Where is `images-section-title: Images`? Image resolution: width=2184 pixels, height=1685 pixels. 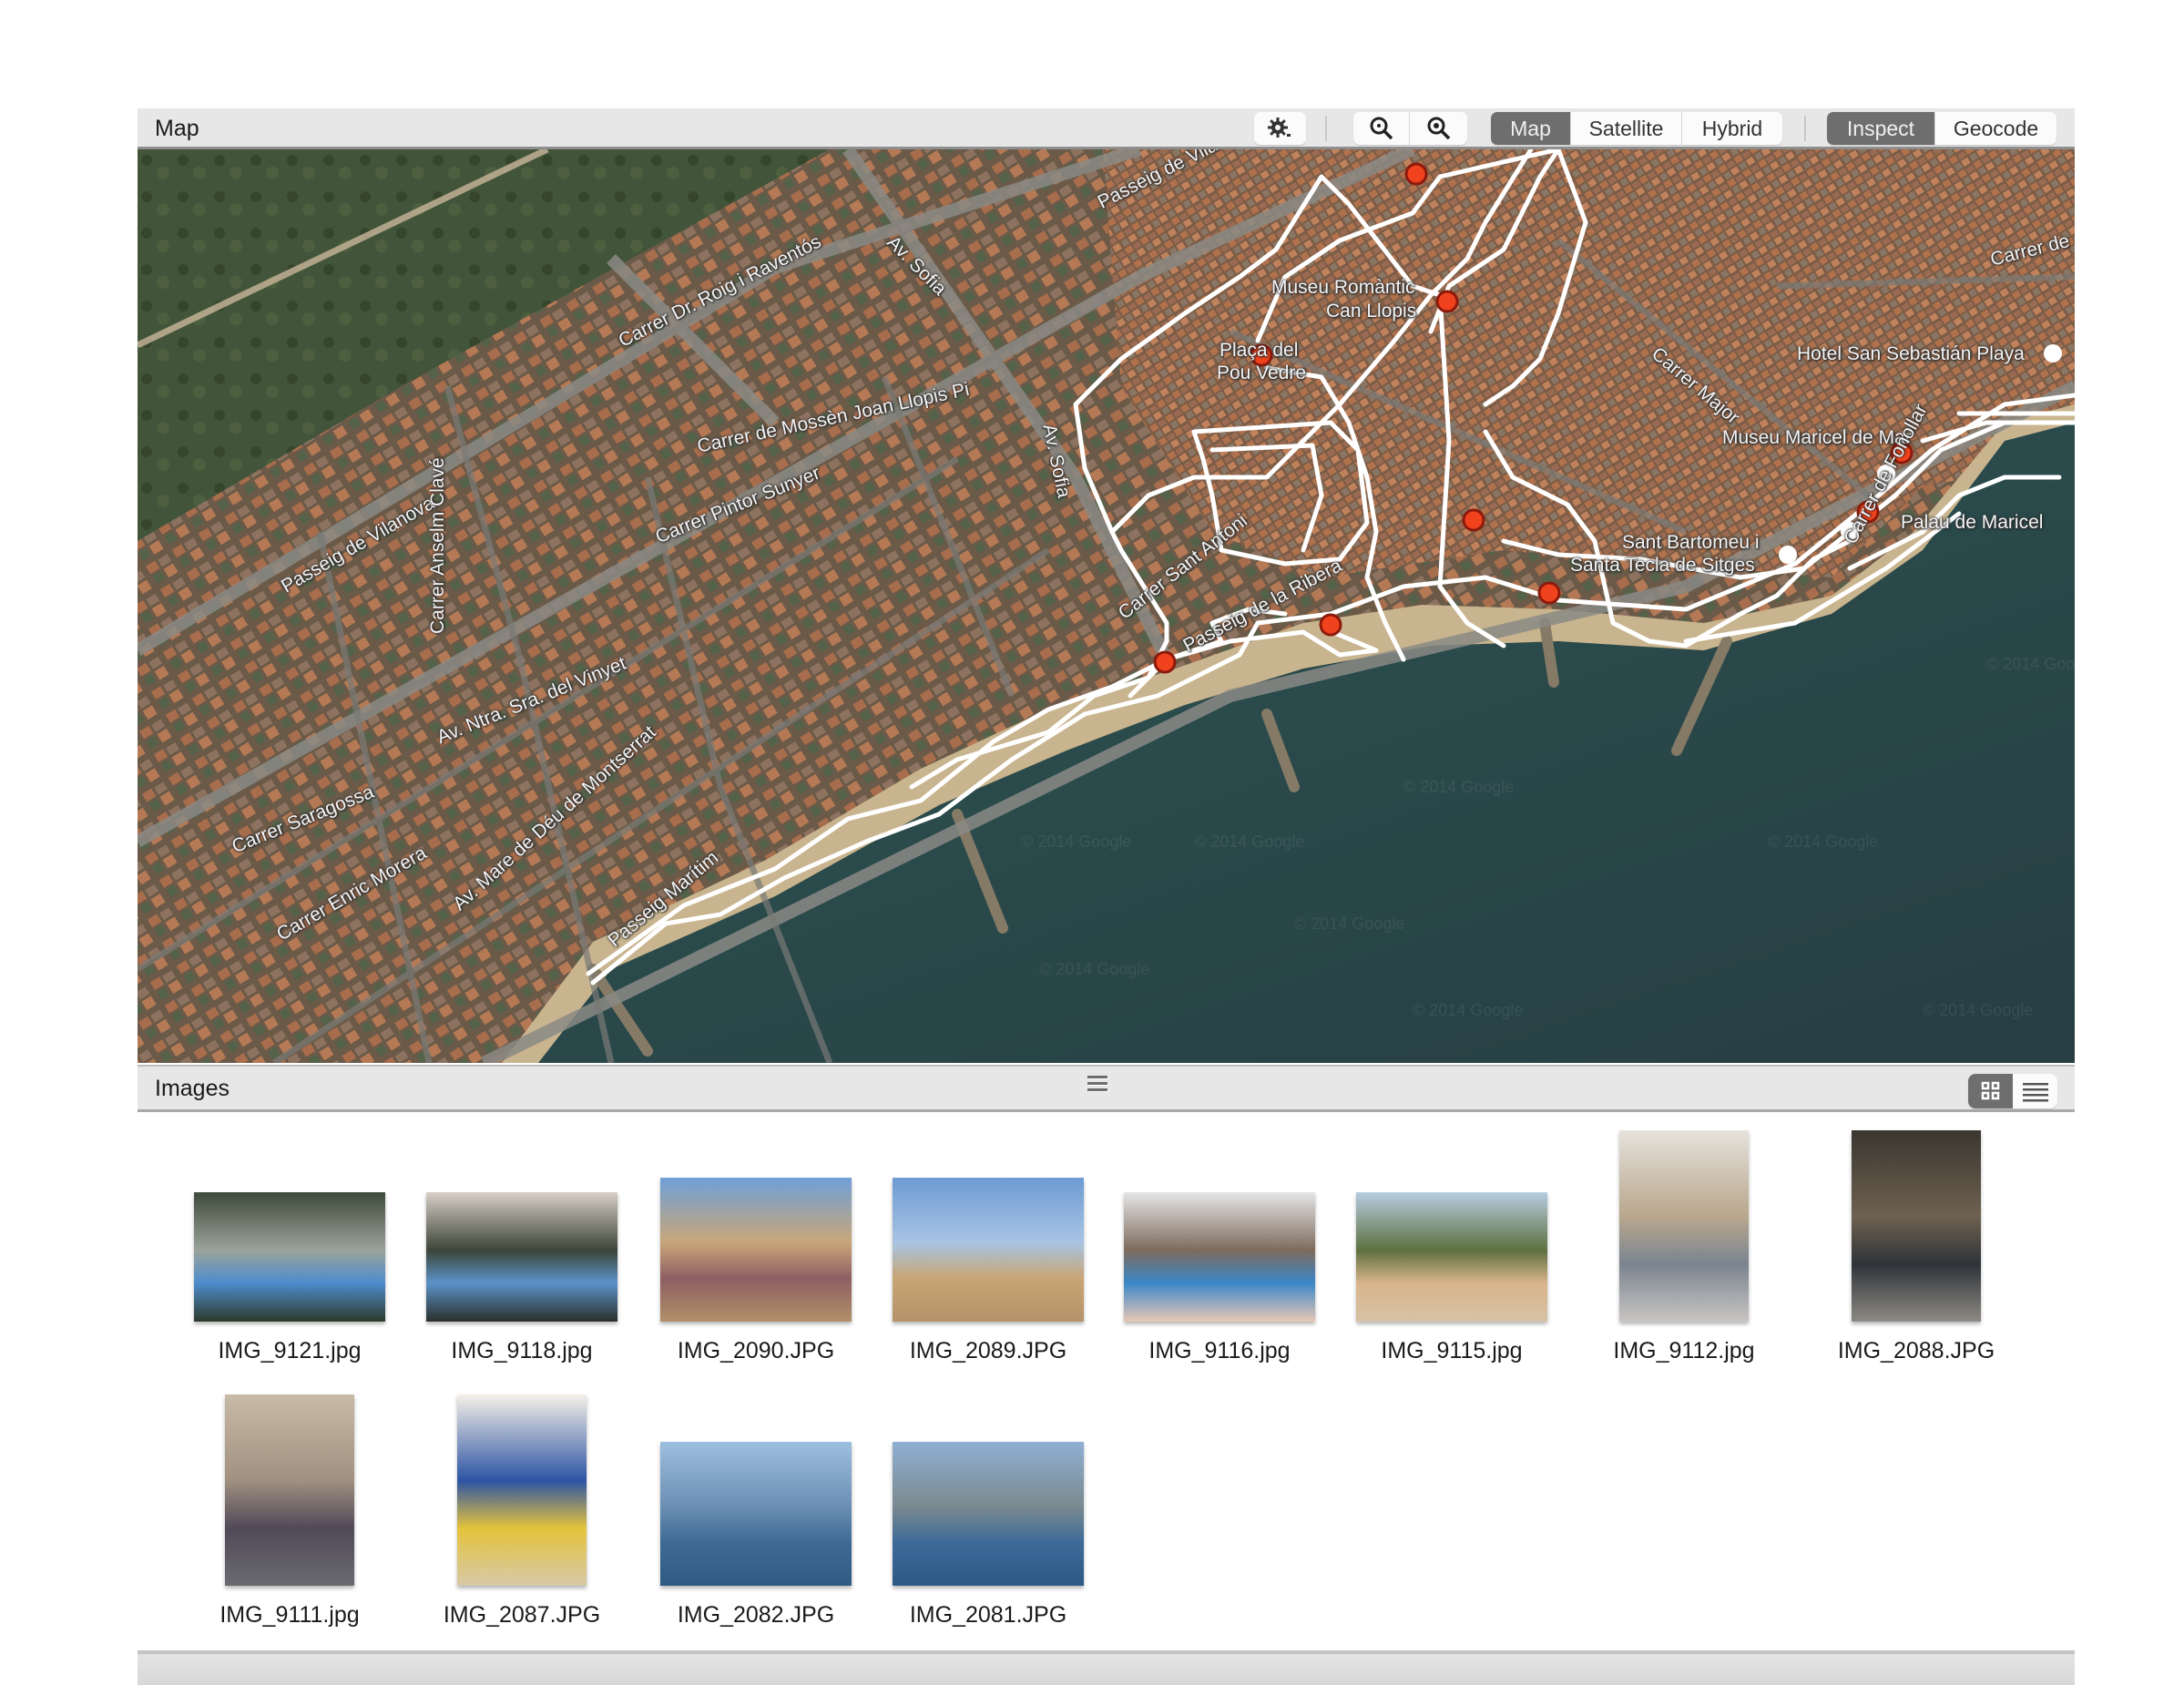 images-section-title: Images is located at coordinates (193, 1088).